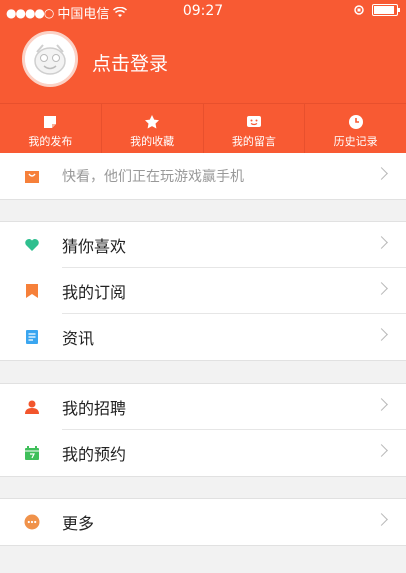  What do you see at coordinates (253, 141) in the screenshot?
I see `tab-label: 我的留言` at bounding box center [253, 141].